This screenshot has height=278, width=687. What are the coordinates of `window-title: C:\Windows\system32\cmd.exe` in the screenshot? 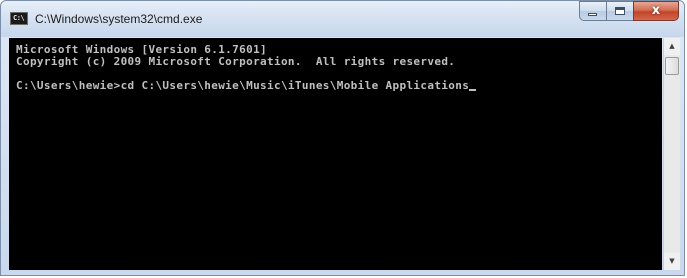 It's located at (119, 19).